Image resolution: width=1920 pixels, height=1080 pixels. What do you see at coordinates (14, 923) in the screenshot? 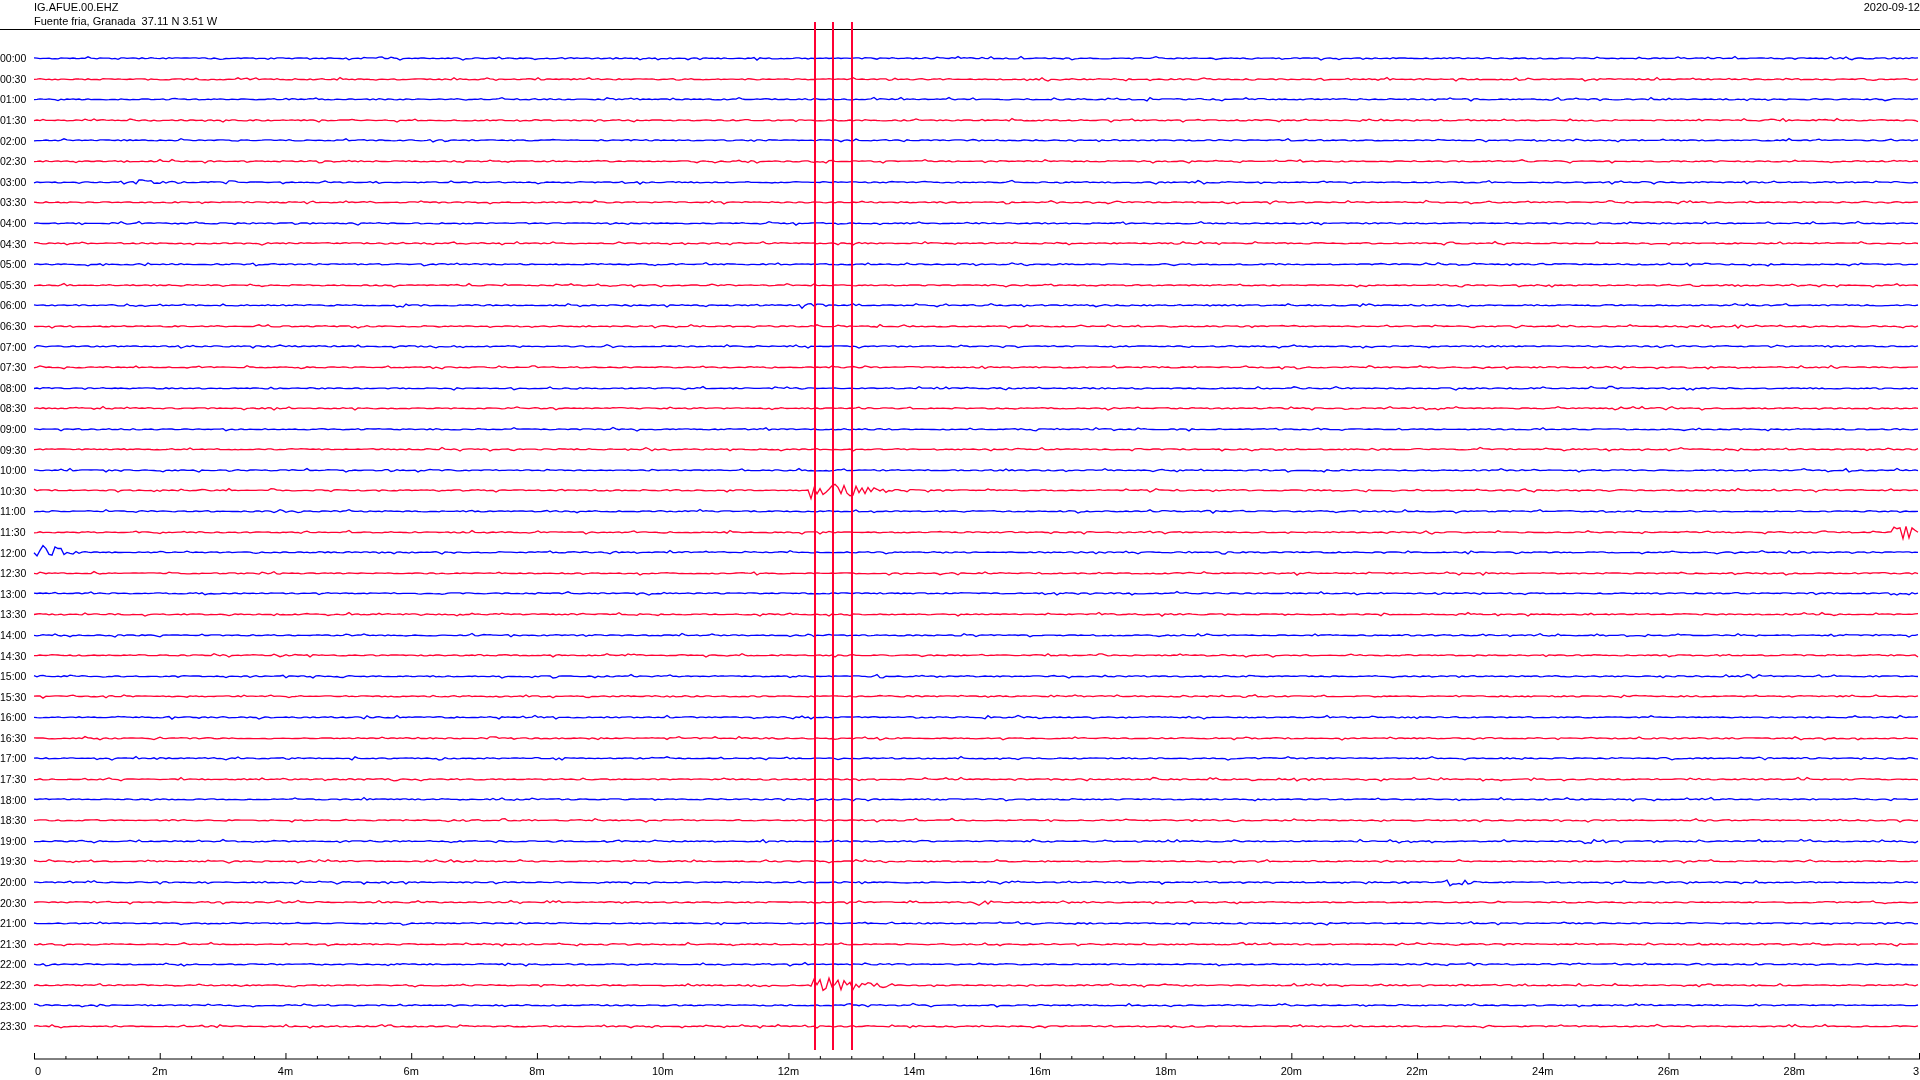
I see `time-label: 21:00` at bounding box center [14, 923].